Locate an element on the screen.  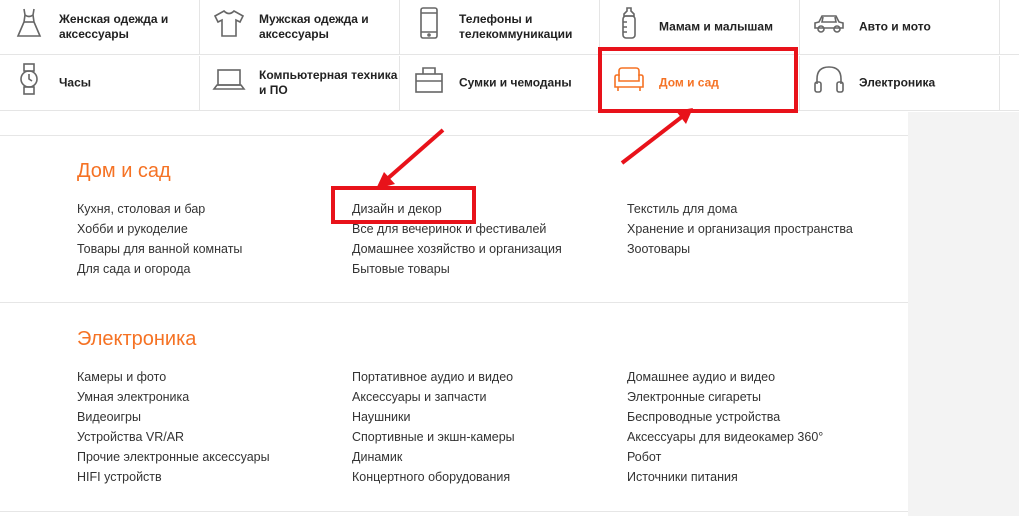
subcategory-link: Аксессуары для видеокамер 360° is located at coordinates (725, 437).